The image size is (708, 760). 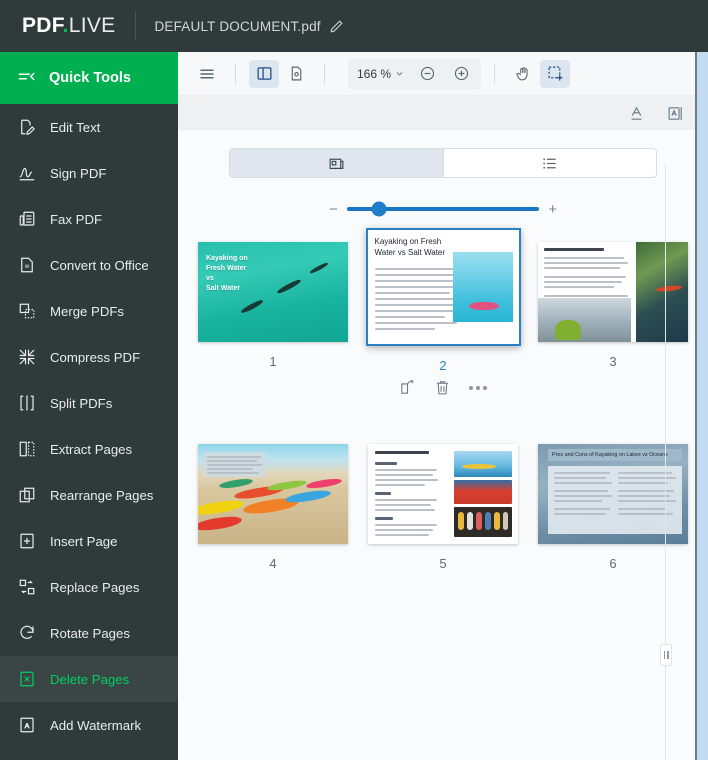 I want to click on hand-pan-icon, so click(x=522, y=74).